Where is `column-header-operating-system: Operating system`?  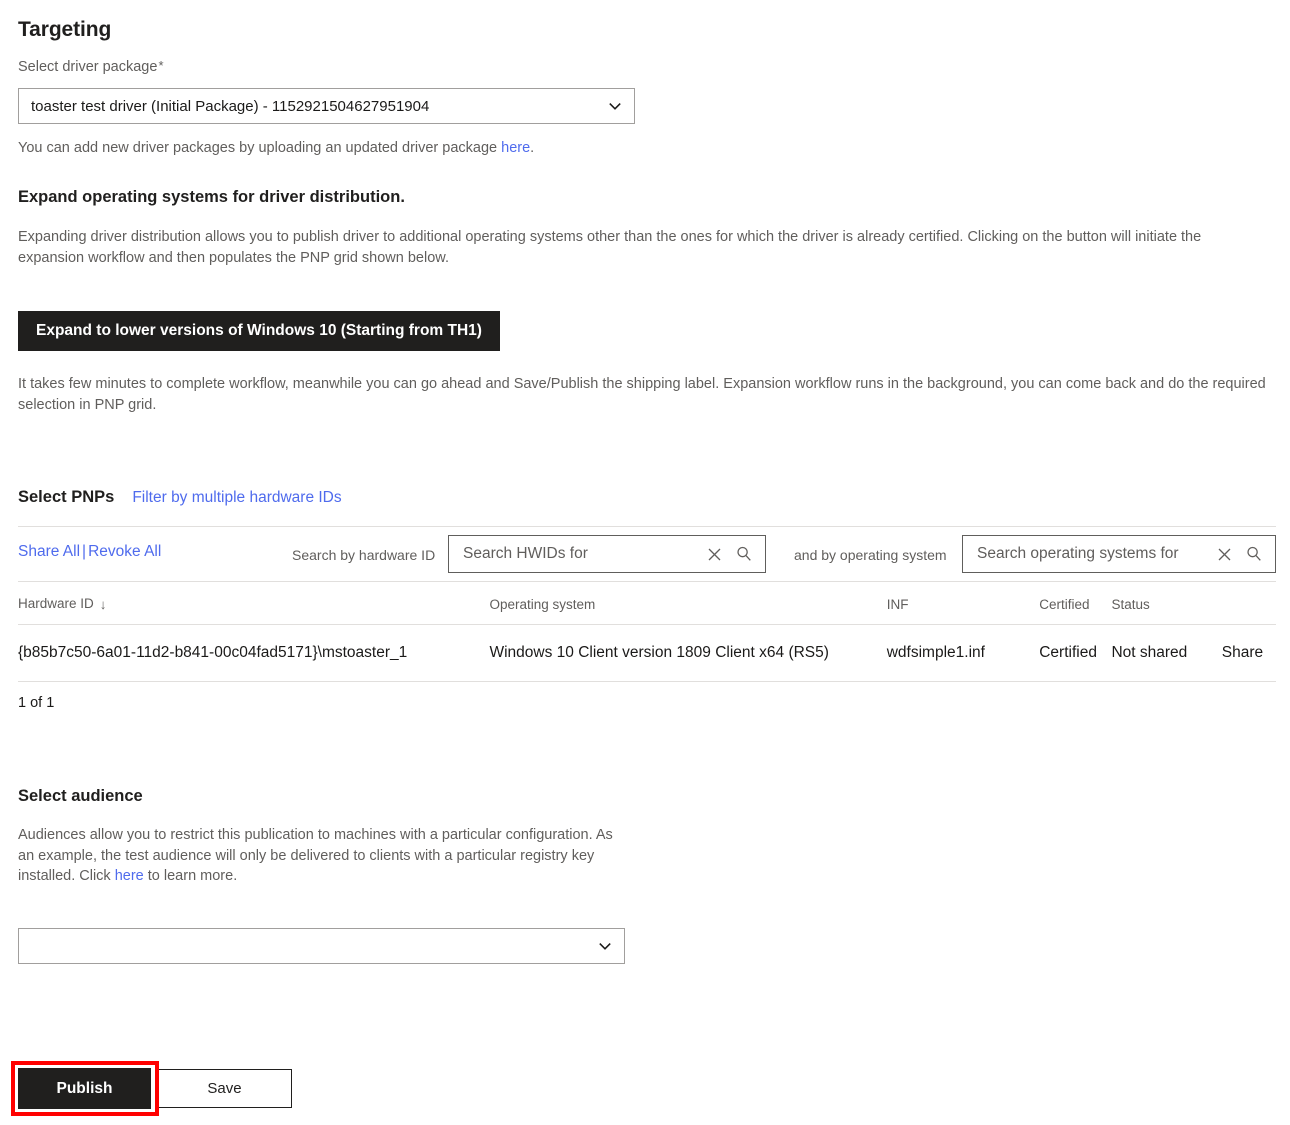 column-header-operating-system: Operating system is located at coordinates (688, 603).